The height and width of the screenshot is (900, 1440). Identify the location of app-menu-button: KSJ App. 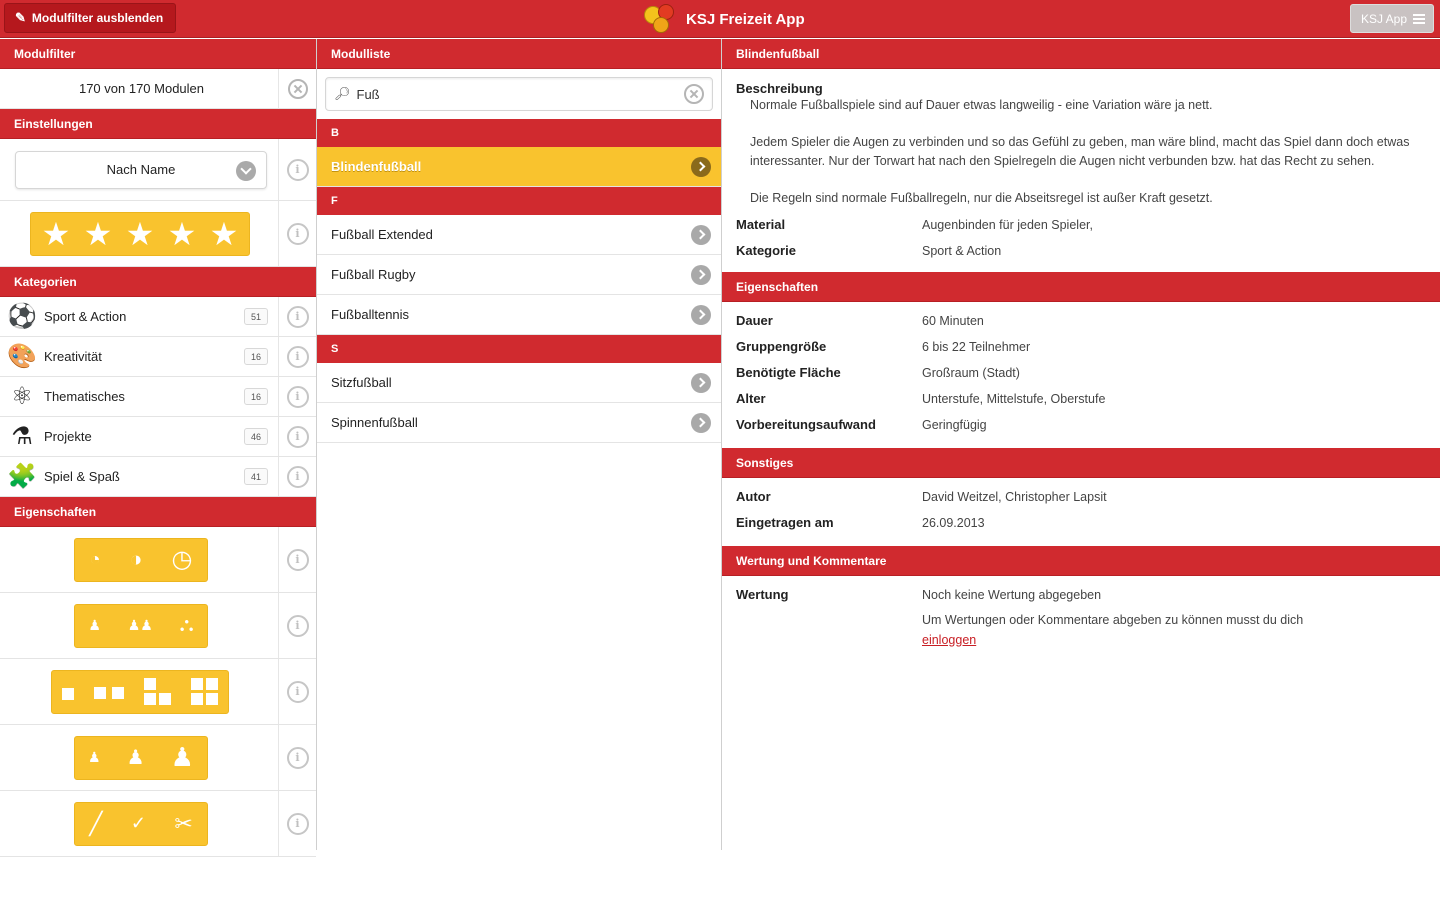
(1391, 18).